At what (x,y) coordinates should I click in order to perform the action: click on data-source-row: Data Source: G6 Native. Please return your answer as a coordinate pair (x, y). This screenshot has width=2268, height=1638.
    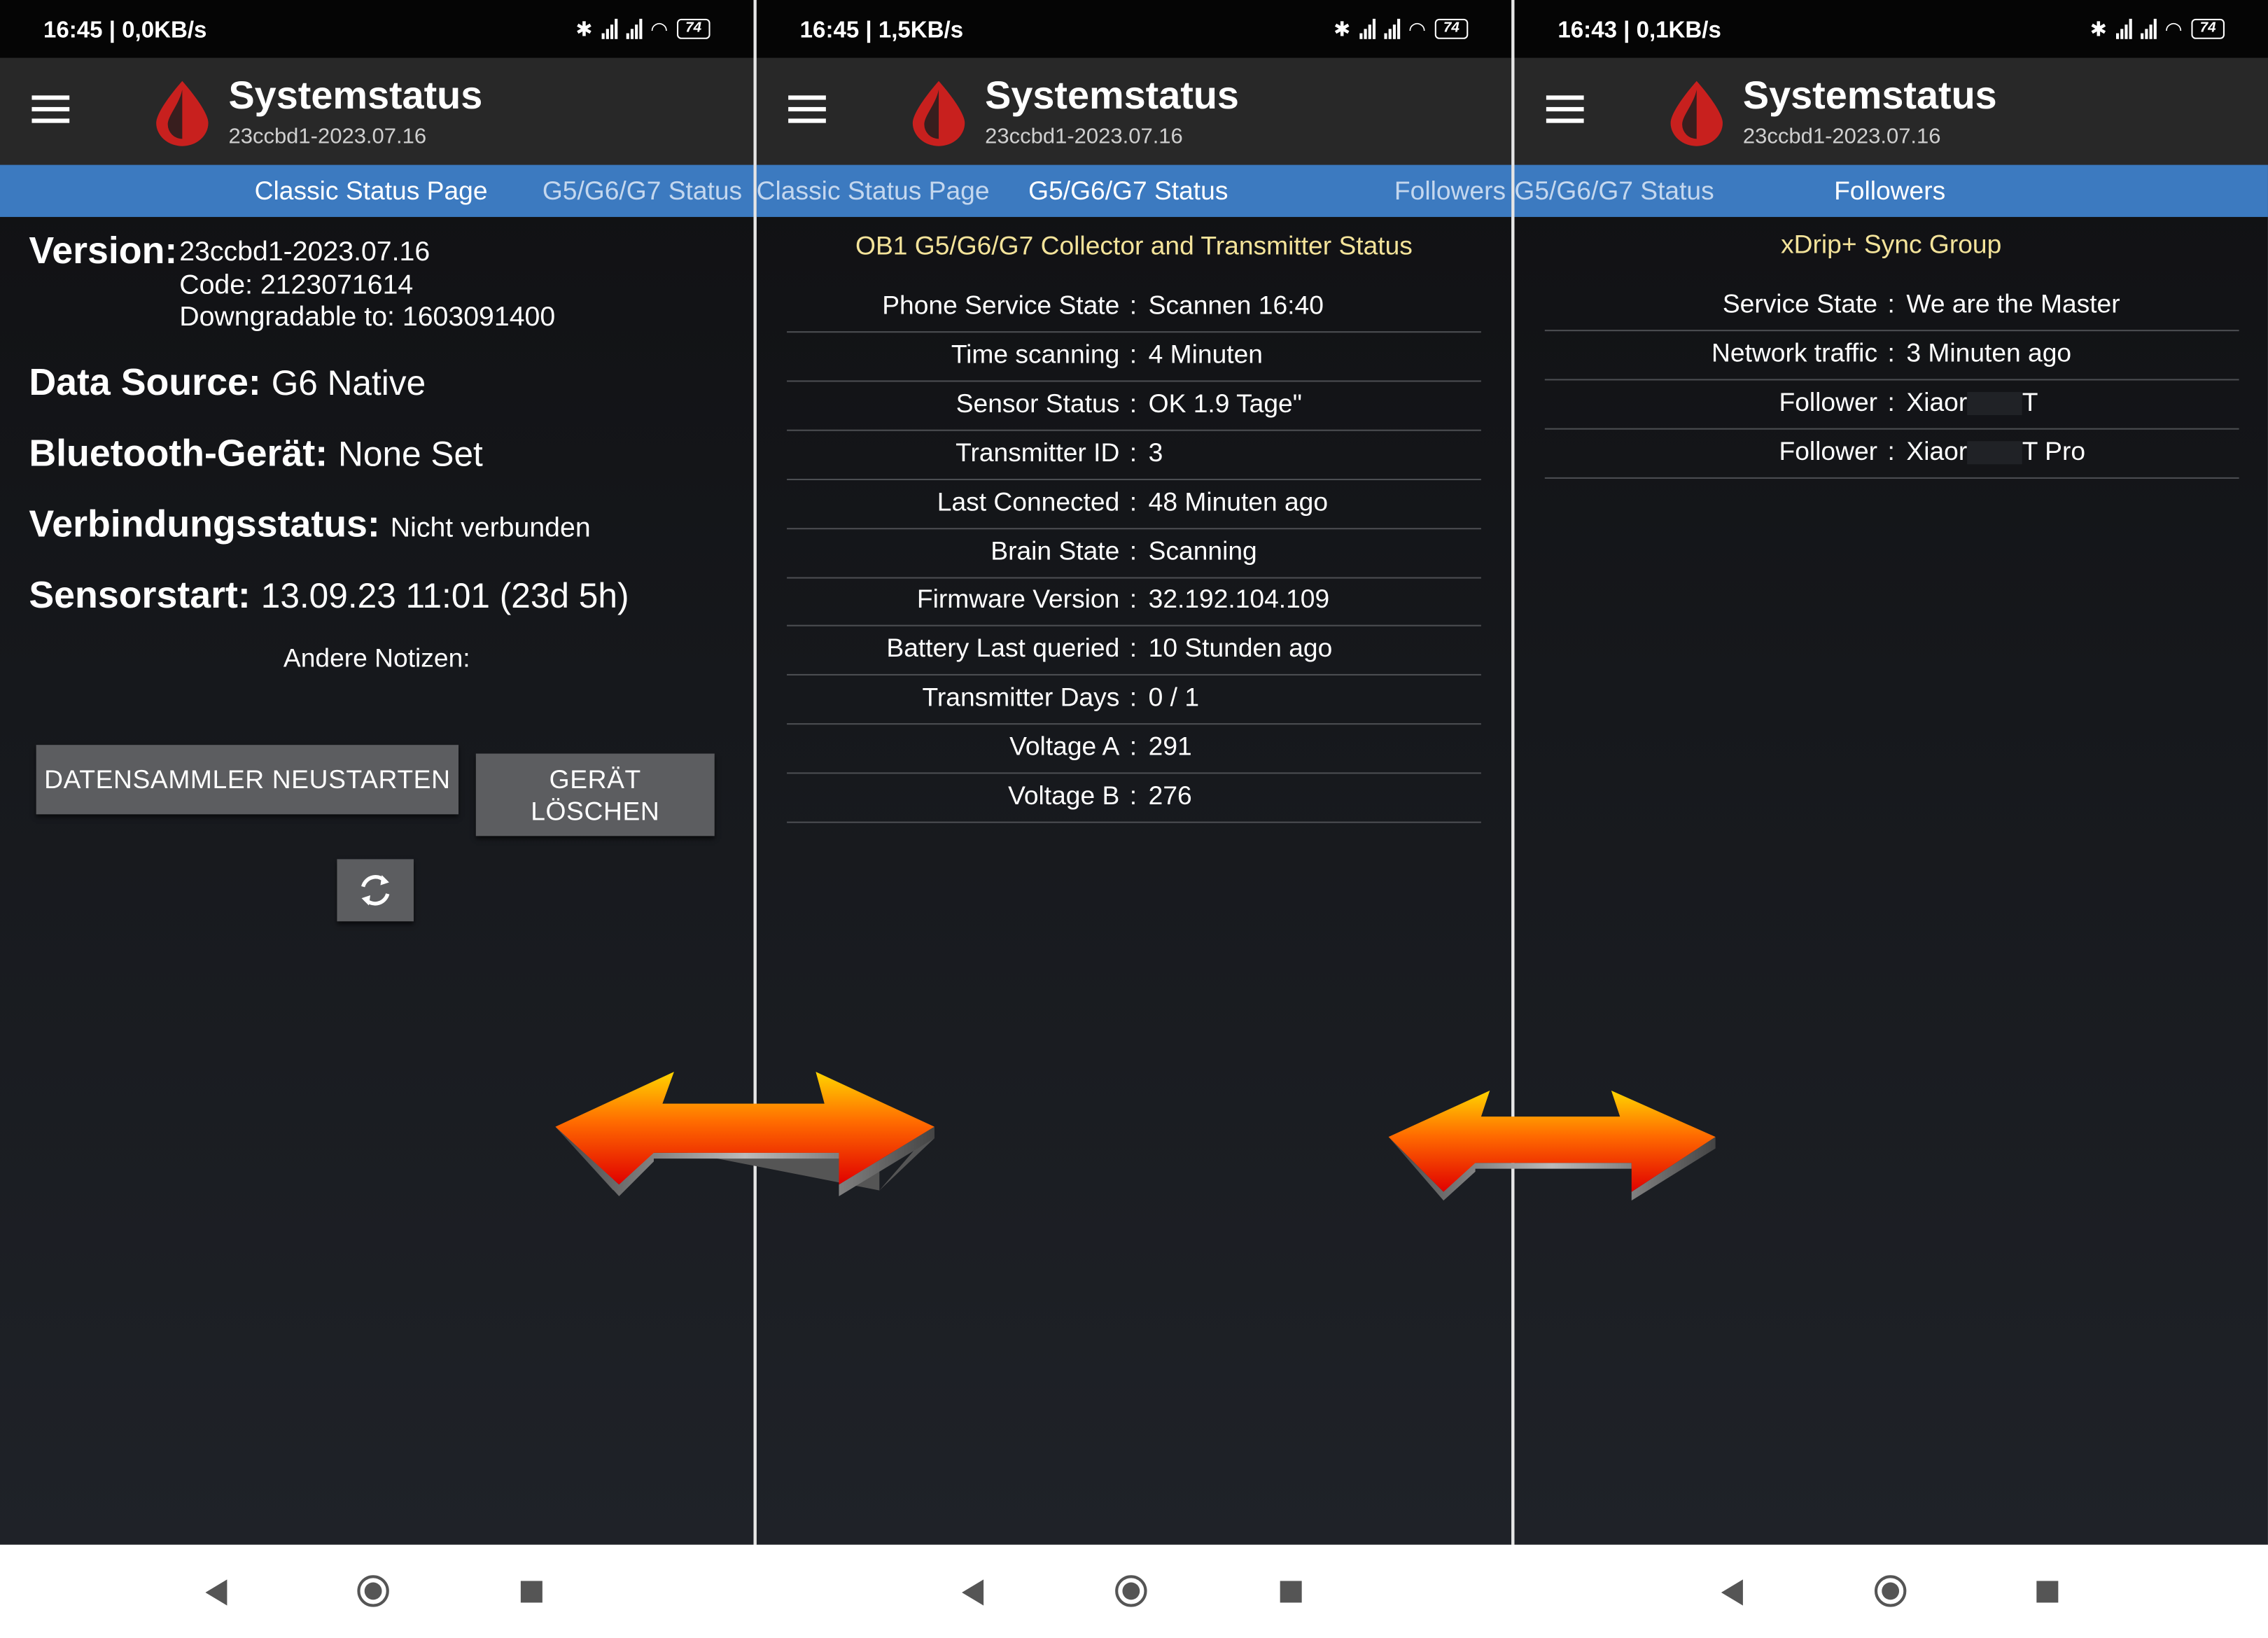
    Looking at the image, I should click on (227, 382).